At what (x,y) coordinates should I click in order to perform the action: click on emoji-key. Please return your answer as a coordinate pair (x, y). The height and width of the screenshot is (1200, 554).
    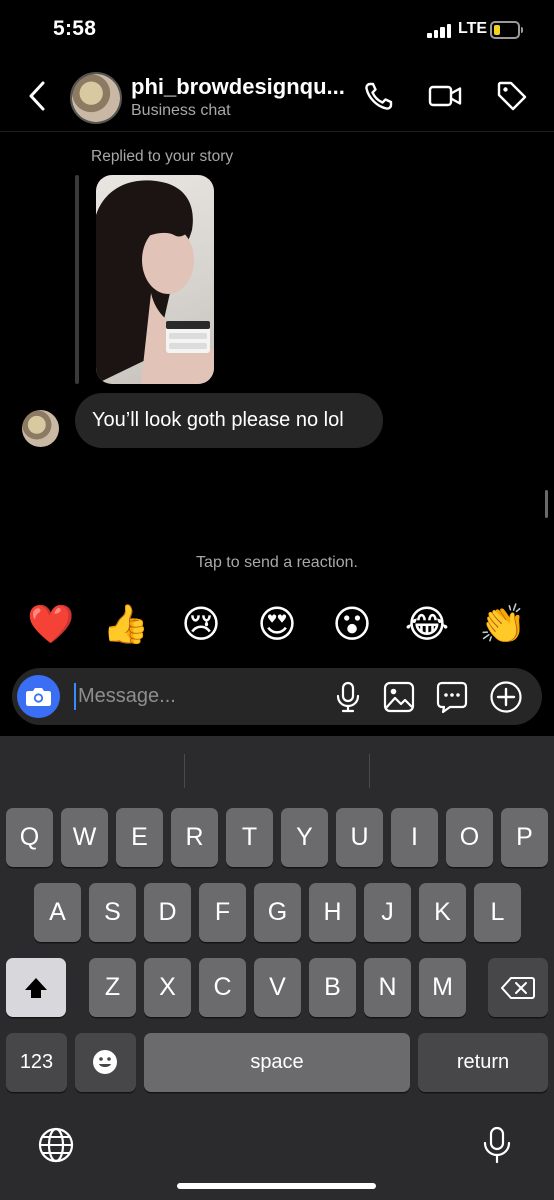
    Looking at the image, I should click on (105, 1062).